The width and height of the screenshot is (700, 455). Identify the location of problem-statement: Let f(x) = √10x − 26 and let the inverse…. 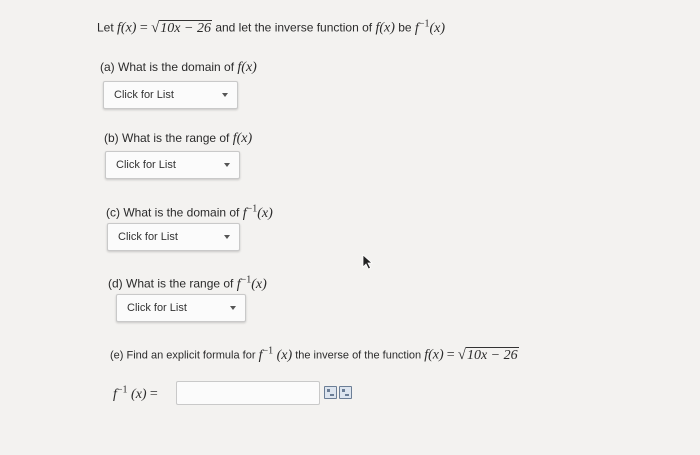
(271, 27).